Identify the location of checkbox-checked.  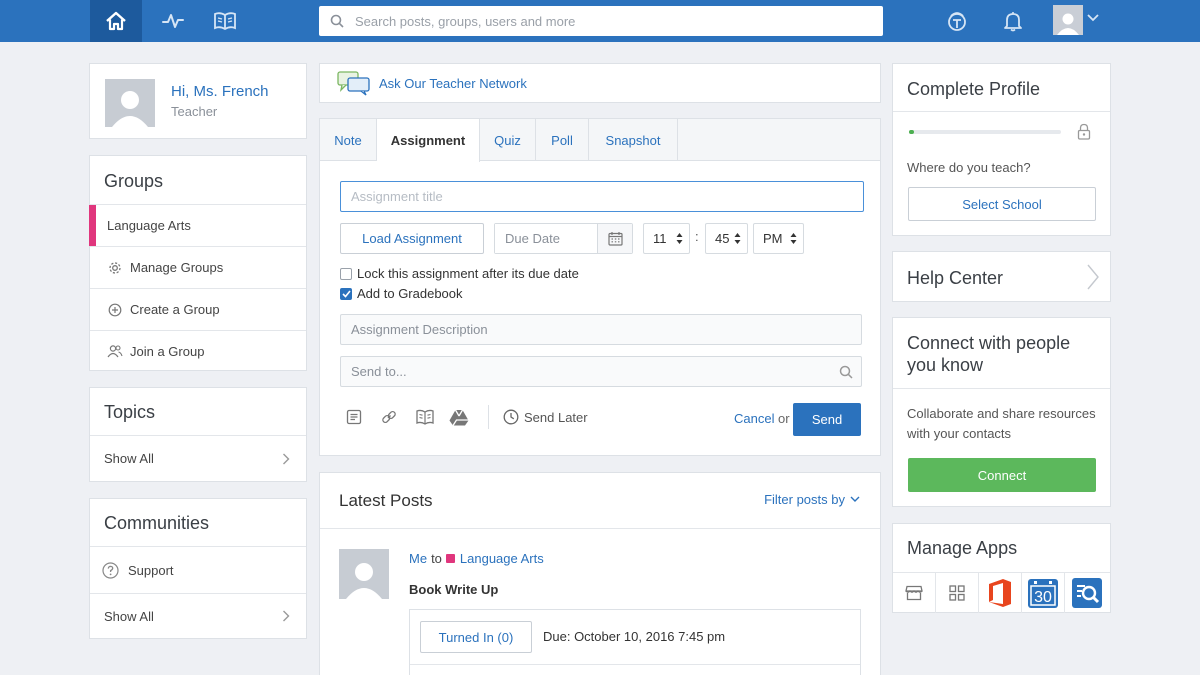
(346, 293).